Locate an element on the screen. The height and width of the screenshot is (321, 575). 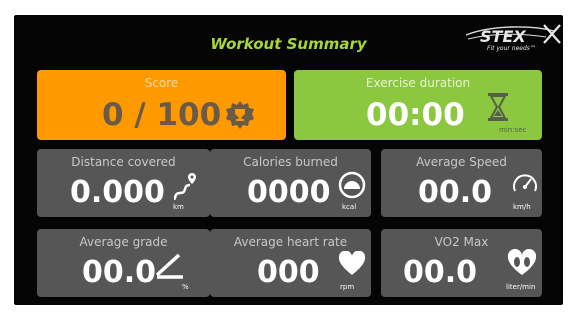
score-card: Score 0 / 100 is located at coordinates (161, 105).